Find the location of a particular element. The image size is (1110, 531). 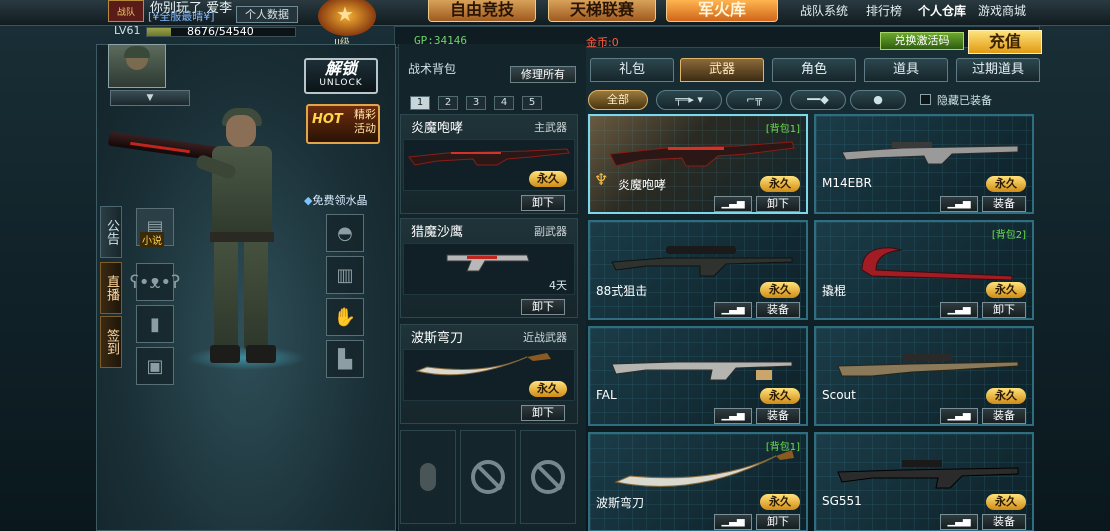

xp-bar-fill is located at coordinates (159, 32).